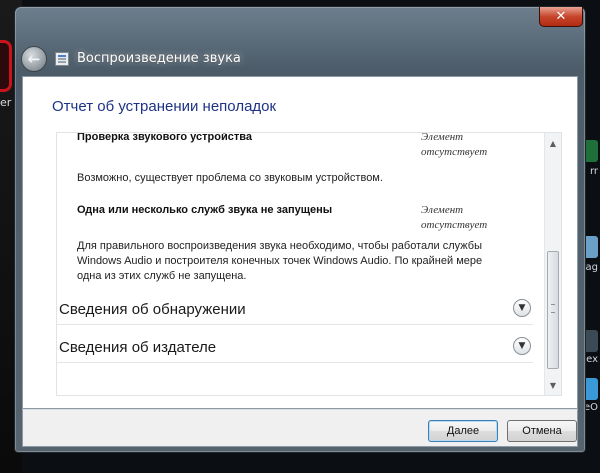 The height and width of the screenshot is (473, 600). What do you see at coordinates (295, 310) in the screenshot?
I see `section-detection-details: Сведения об обнаружении ▼` at bounding box center [295, 310].